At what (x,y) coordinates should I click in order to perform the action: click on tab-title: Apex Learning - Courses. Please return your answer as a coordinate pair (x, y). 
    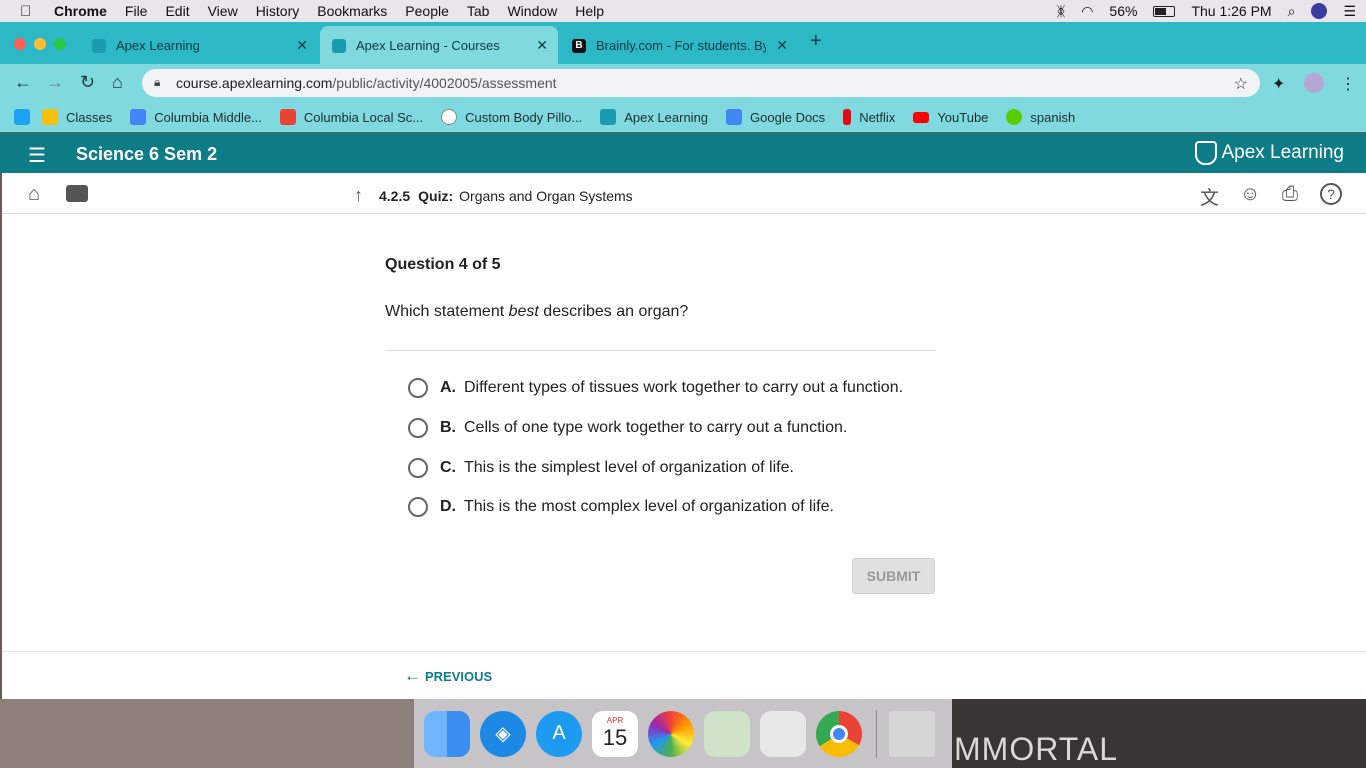
    Looking at the image, I should click on (428, 45).